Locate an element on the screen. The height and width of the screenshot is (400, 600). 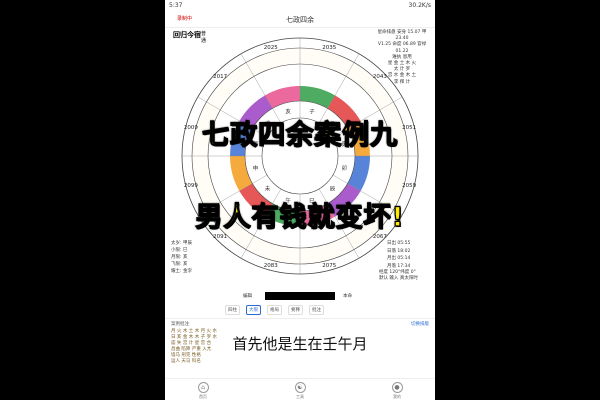
tab-sizhu: 四柱 is located at coordinates (232, 310).